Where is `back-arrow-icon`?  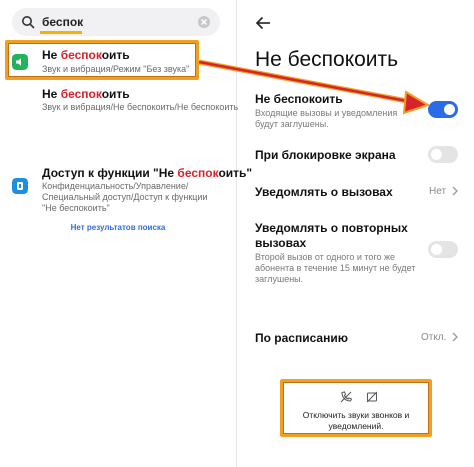
back-arrow-icon is located at coordinates (263, 23).